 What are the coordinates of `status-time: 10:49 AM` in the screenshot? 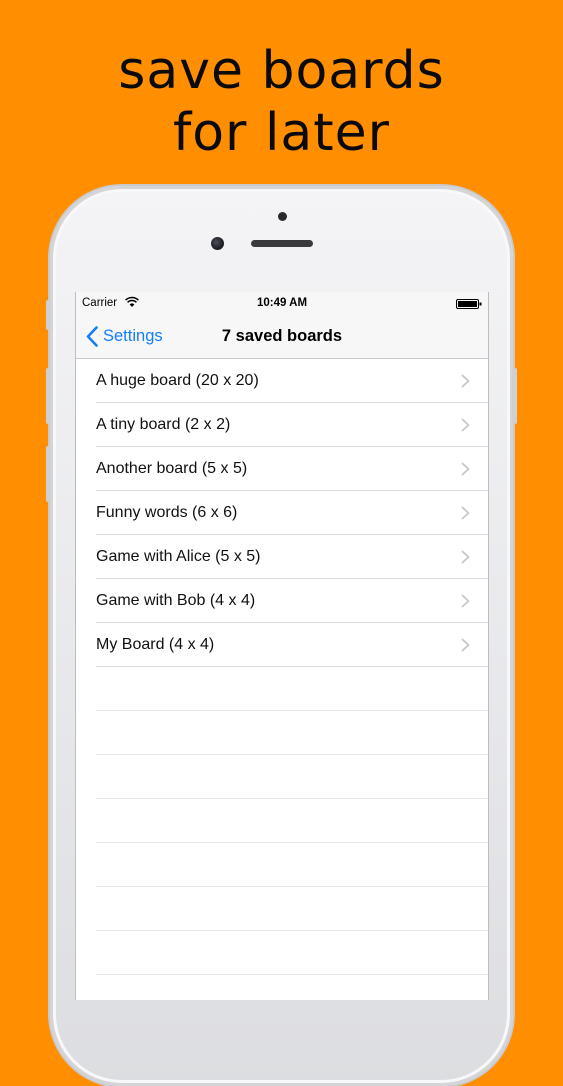 It's located at (282, 303).